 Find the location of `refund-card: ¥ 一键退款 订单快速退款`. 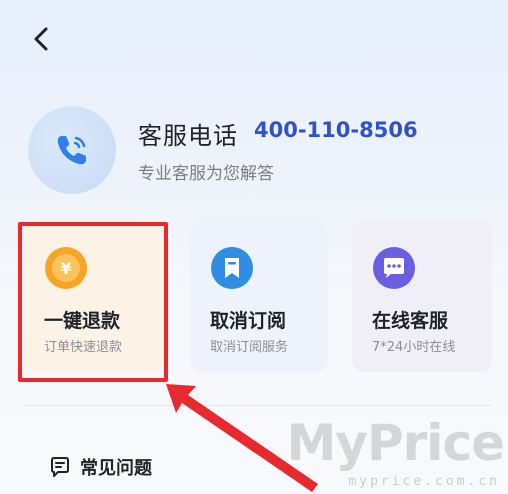

refund-card: ¥ 一键退款 订单快速退款 is located at coordinates (94, 296).